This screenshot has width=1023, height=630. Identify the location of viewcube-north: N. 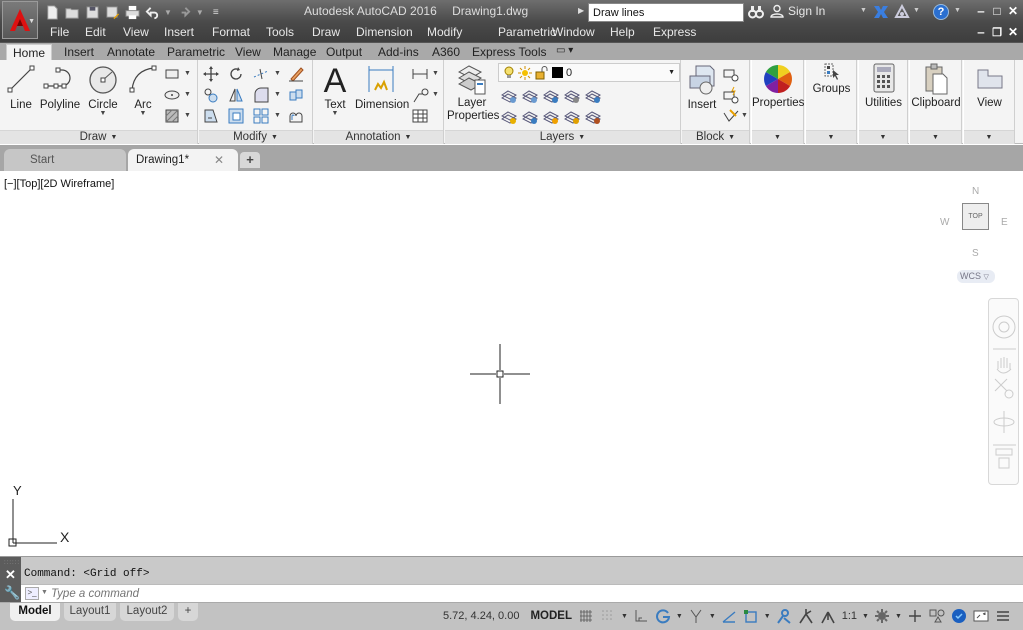
(975, 191).